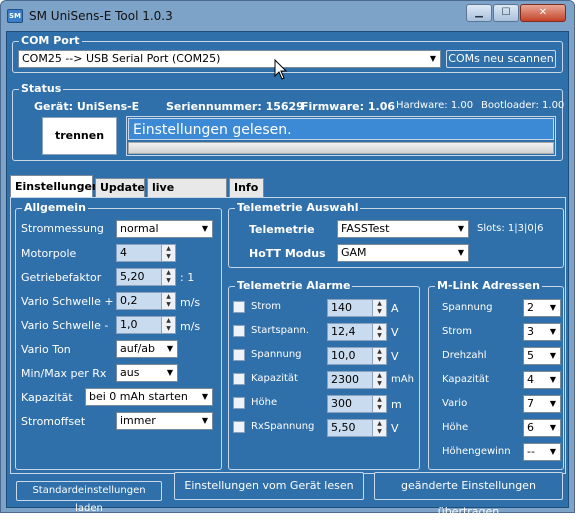 The height and width of the screenshot is (525, 575). Describe the element at coordinates (79, 136) in the screenshot. I see `disconnect-button: trennen` at that location.